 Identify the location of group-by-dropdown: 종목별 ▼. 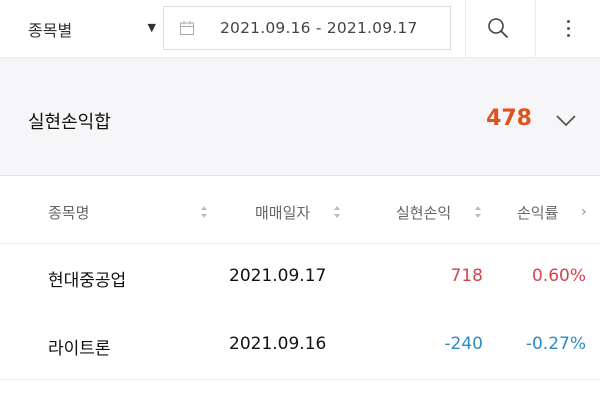
(93, 29).